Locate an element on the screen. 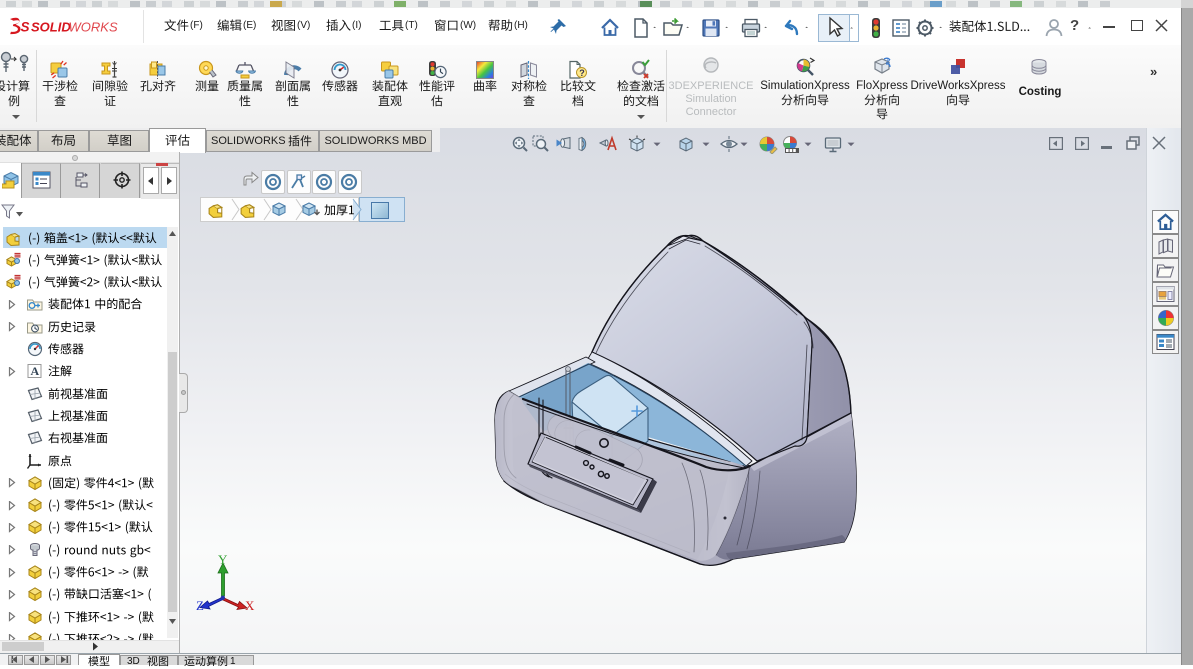 The height and width of the screenshot is (669, 1193). svg-text: S is located at coordinates (25, 27).